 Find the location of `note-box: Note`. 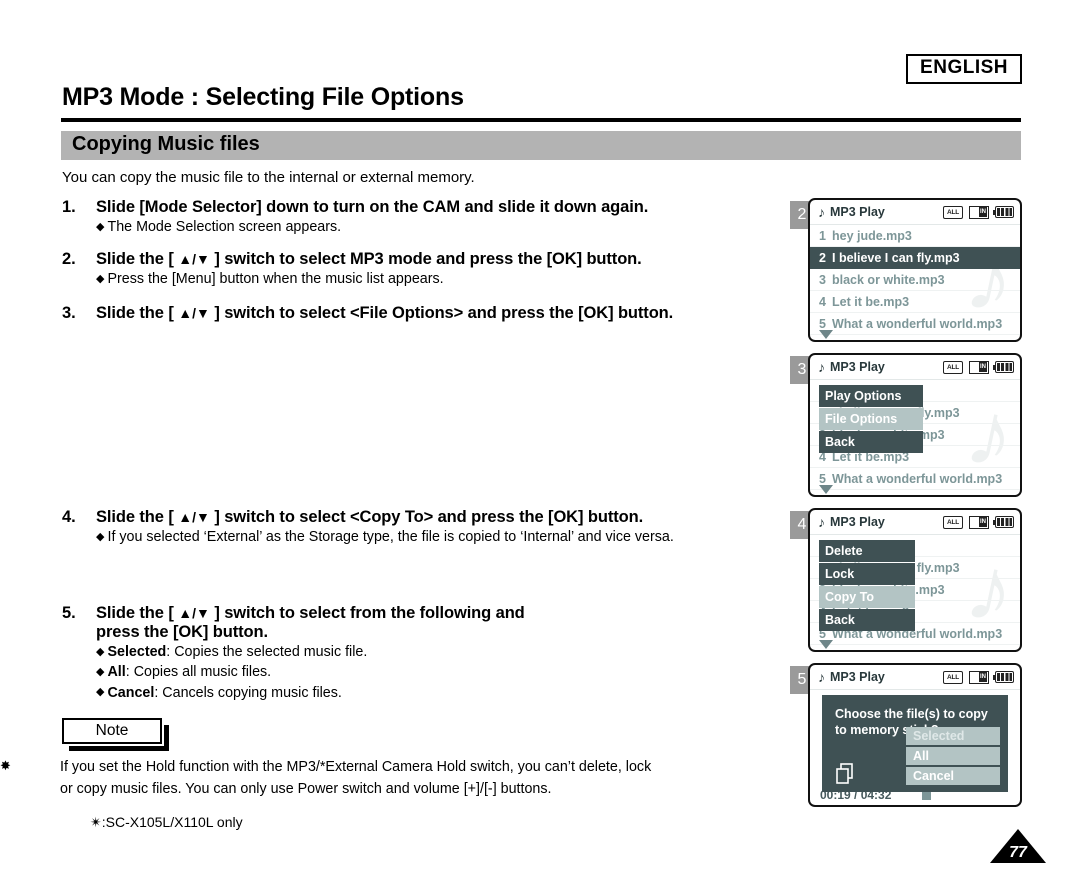

note-box: Note is located at coordinates (115, 734).